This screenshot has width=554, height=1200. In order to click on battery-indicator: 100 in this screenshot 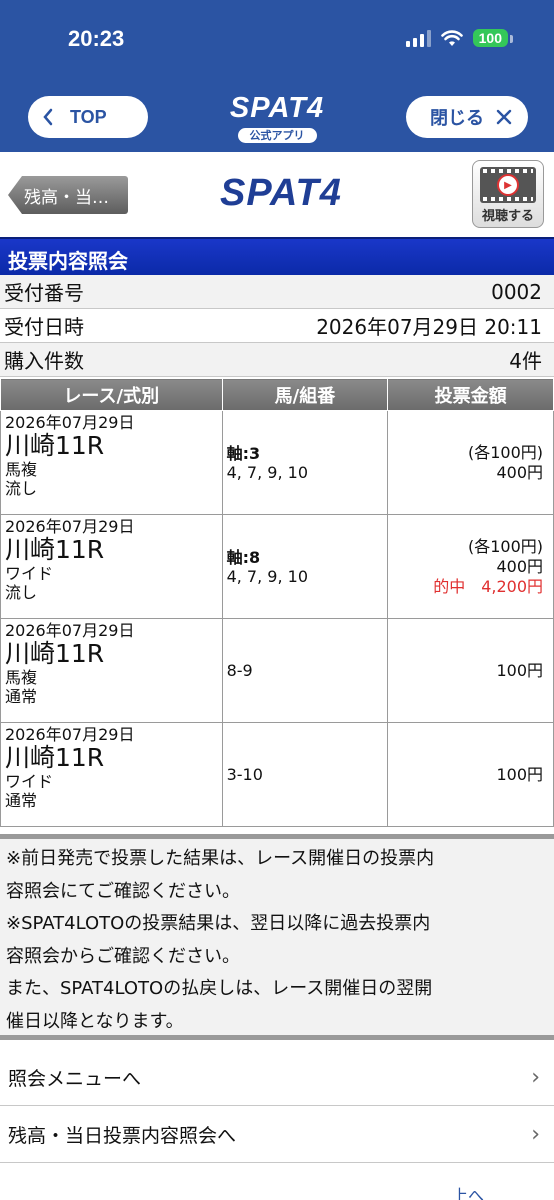, I will do `click(493, 38)`.